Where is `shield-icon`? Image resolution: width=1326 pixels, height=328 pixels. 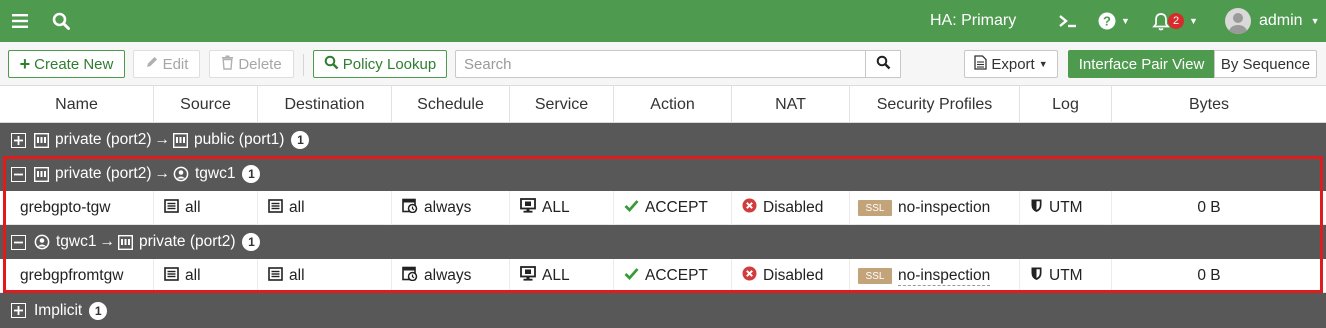 shield-icon is located at coordinates (1036, 208).